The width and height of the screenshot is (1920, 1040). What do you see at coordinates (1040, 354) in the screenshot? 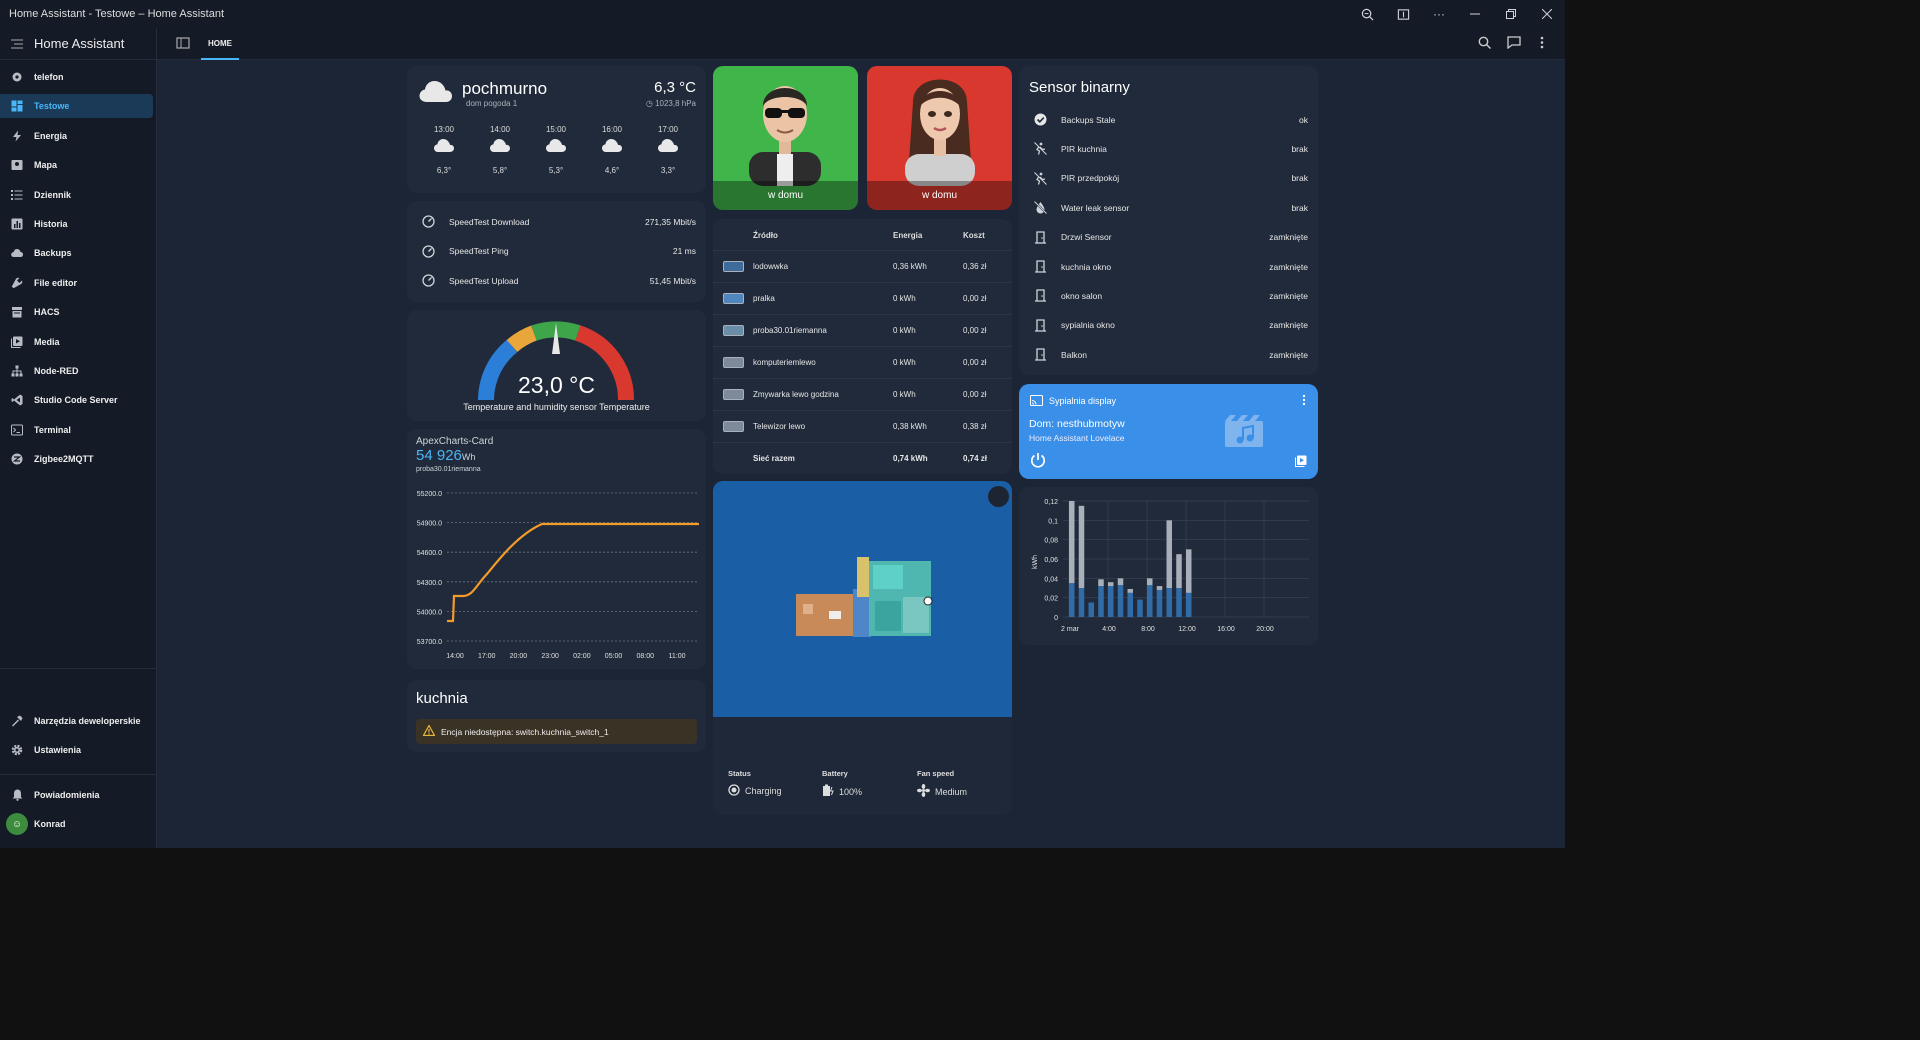
I see `door-icon` at bounding box center [1040, 354].